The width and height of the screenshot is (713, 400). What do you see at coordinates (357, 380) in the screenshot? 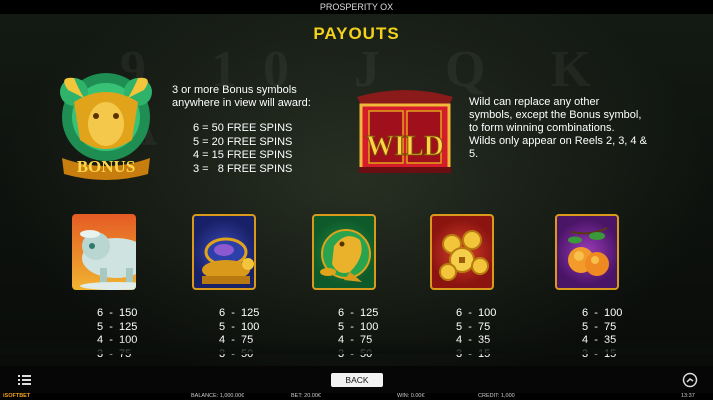
I see `back-button: BACK` at bounding box center [357, 380].